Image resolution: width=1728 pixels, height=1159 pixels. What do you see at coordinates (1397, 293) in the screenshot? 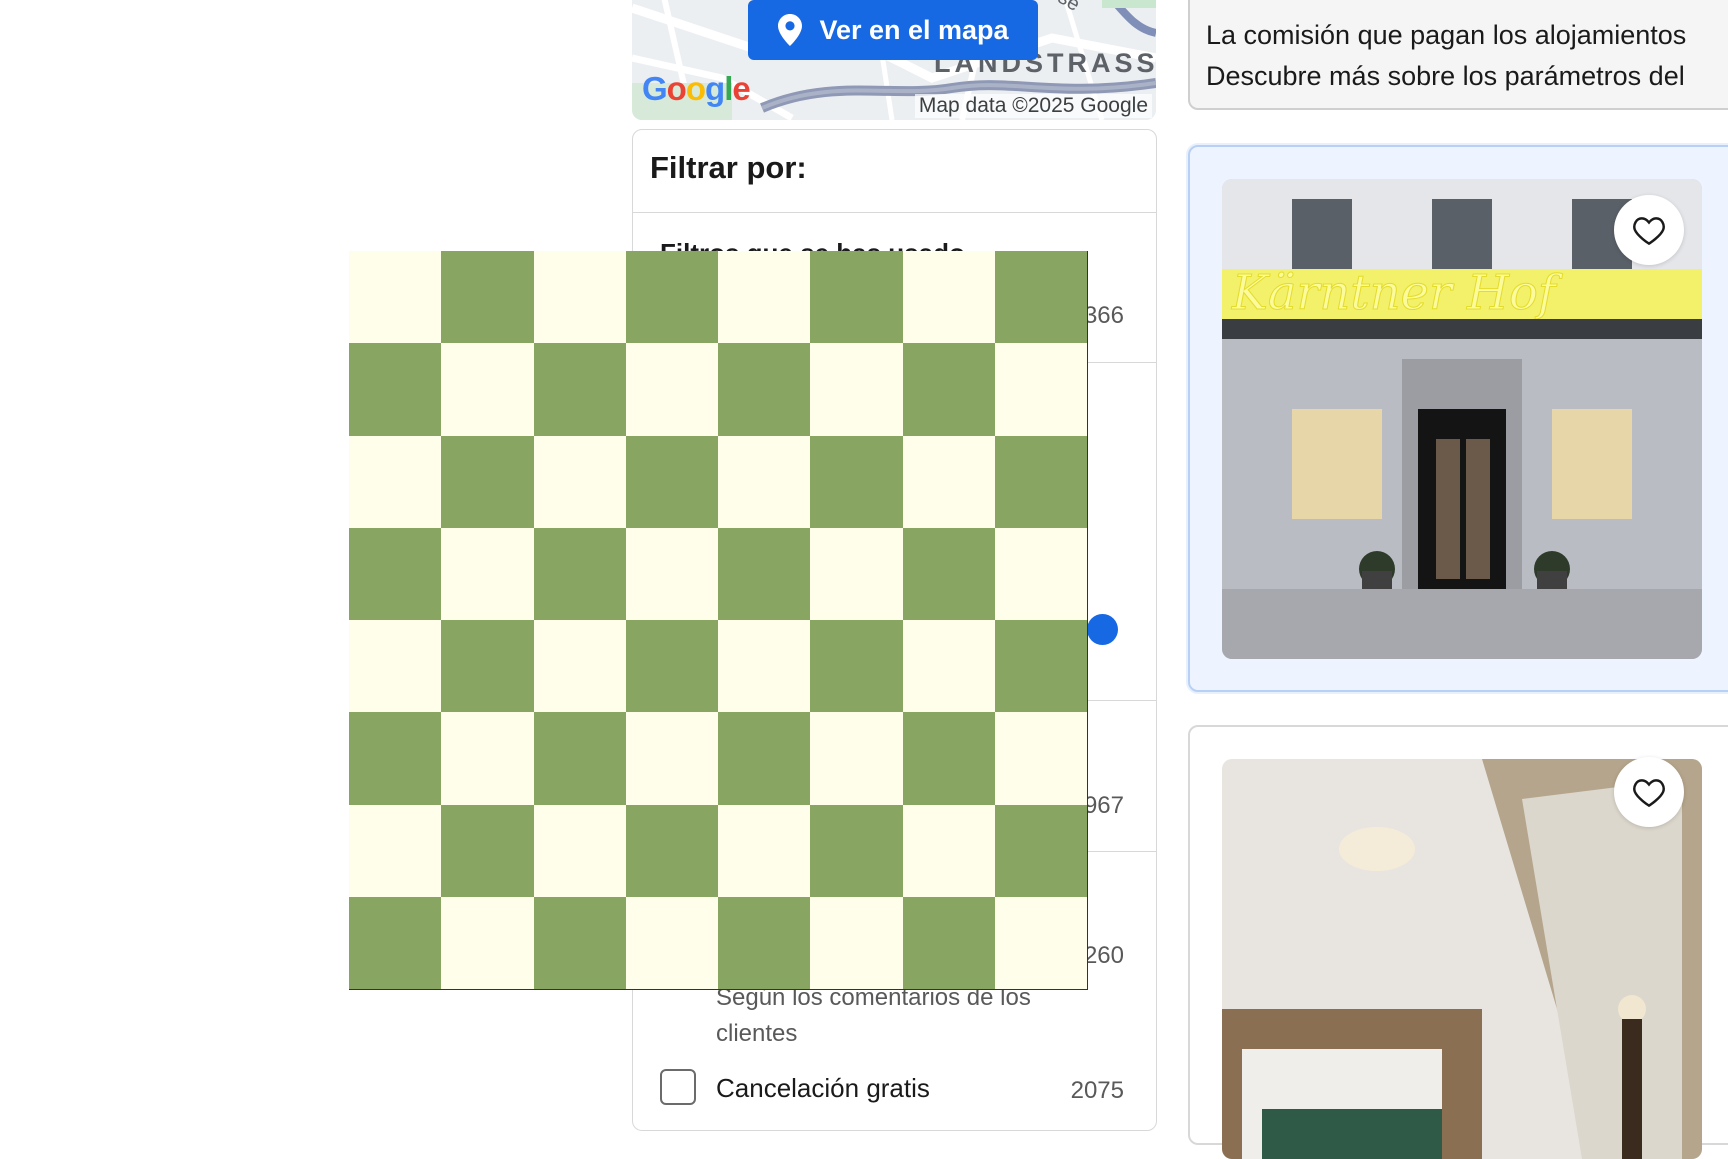
I see `hotel-sign-text: Kärntner Hof` at bounding box center [1397, 293].